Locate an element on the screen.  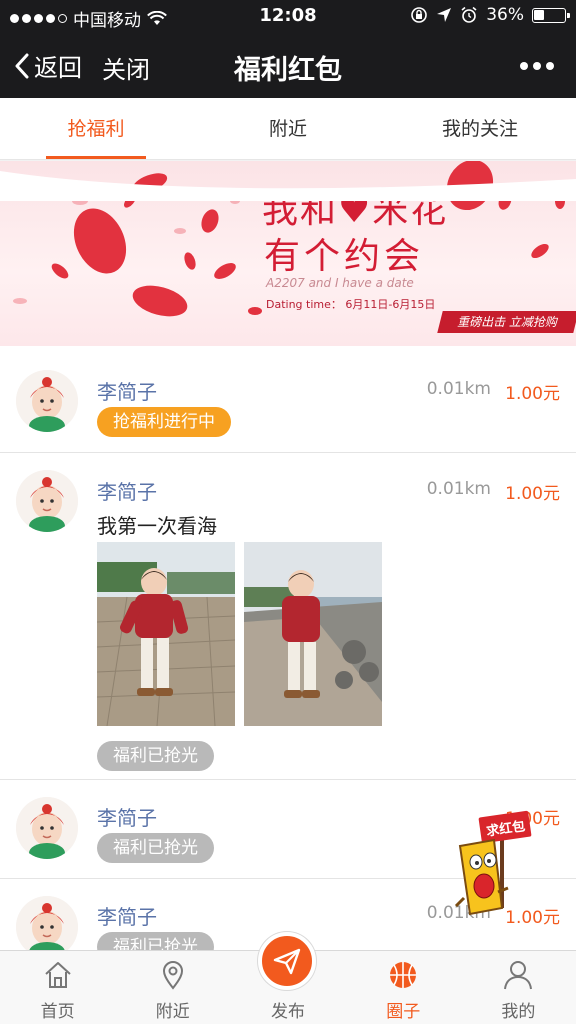
list-item: 李简子 0.01km 1.00元 抢福利进行中 is located at coordinates (288, 399).